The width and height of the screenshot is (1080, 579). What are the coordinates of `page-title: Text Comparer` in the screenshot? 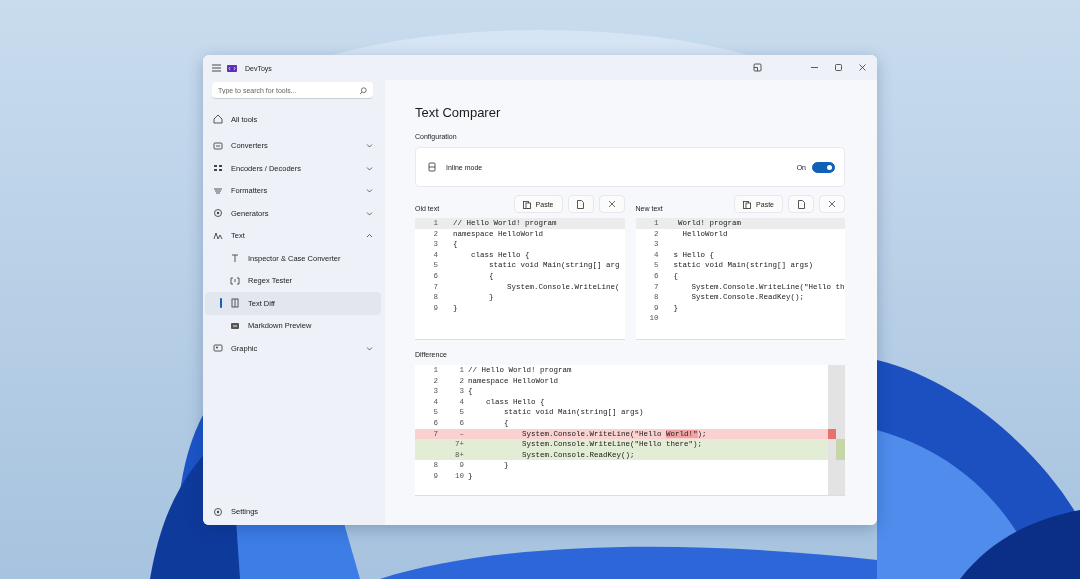 It's located at (458, 113).